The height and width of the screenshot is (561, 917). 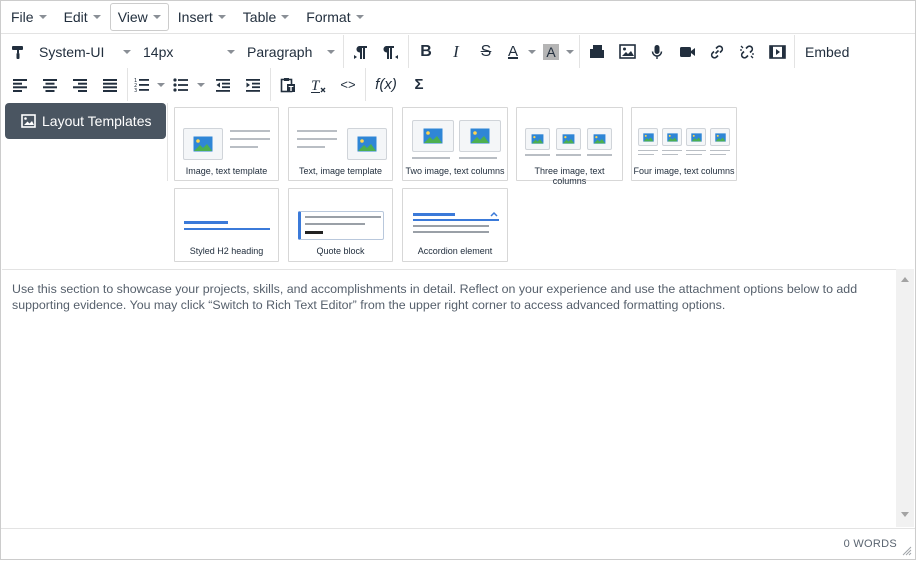 I want to click on indent-icon, so click(x=253, y=85).